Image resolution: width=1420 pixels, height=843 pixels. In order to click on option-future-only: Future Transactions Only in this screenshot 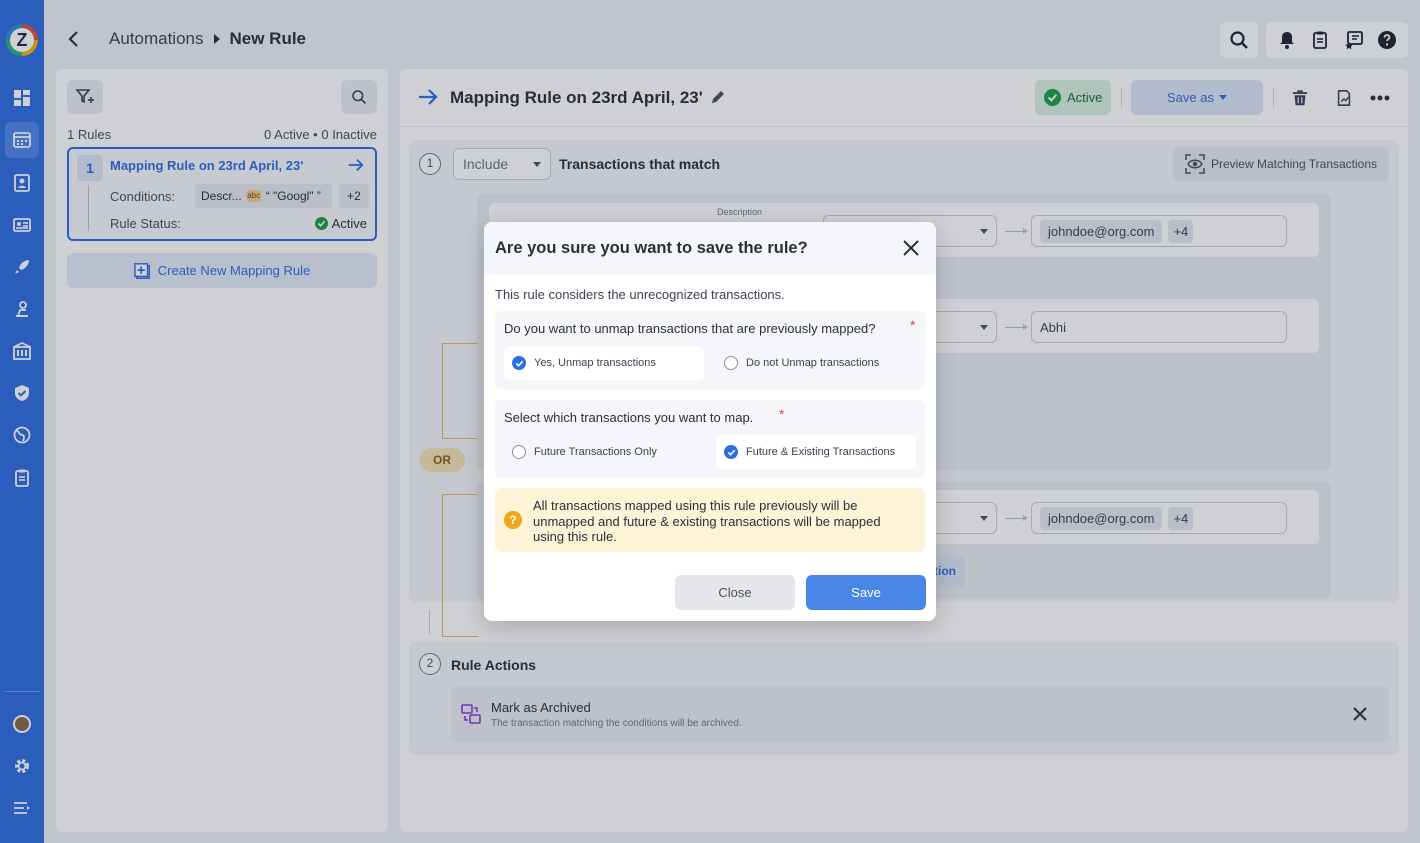, I will do `click(604, 452)`.